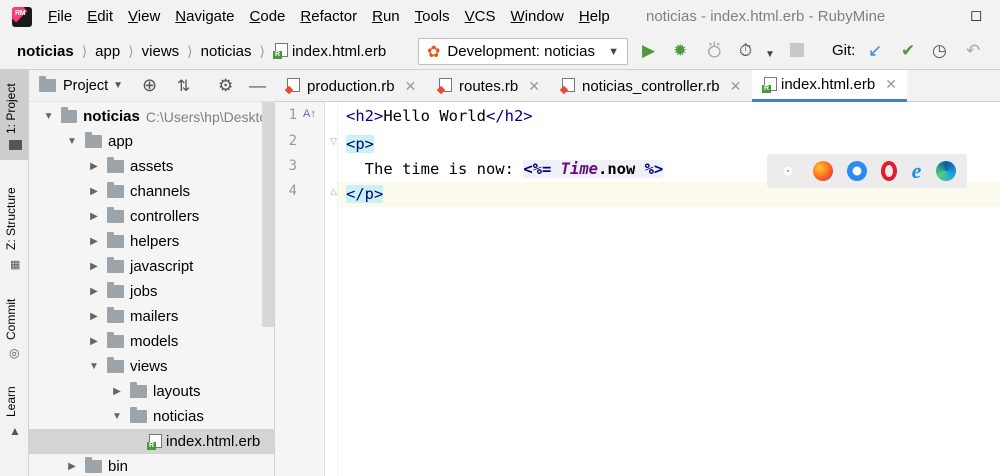 This screenshot has width=1000, height=476. What do you see at coordinates (151, 241) in the screenshot?
I see `tree-row-helpers: ▶ helpers` at bounding box center [151, 241].